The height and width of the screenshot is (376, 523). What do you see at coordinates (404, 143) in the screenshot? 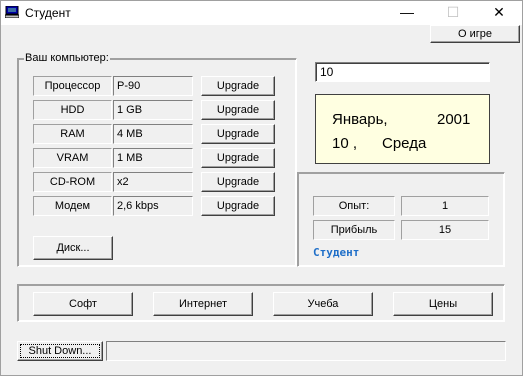
I see `date-weekday: Среда` at bounding box center [404, 143].